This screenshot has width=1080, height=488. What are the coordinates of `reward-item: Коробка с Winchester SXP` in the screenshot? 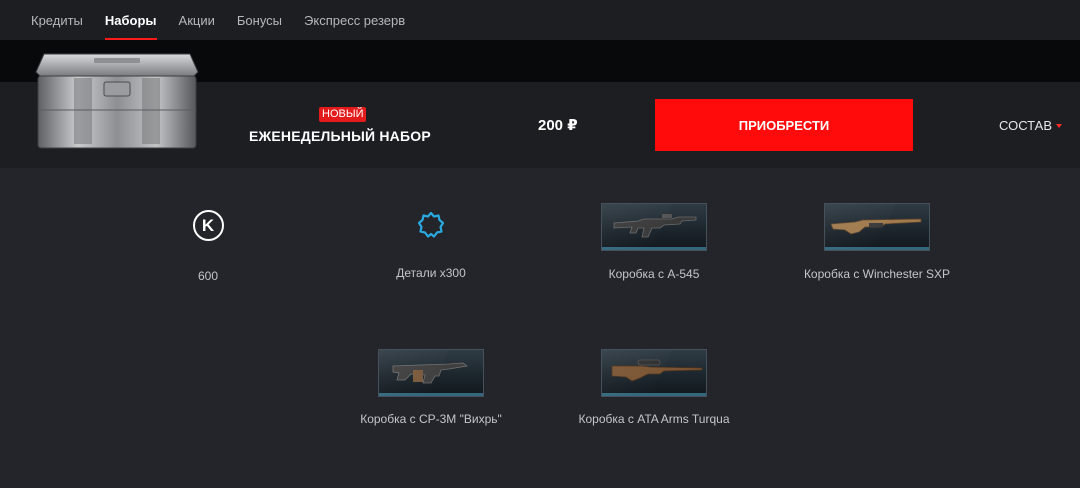 It's located at (877, 242).